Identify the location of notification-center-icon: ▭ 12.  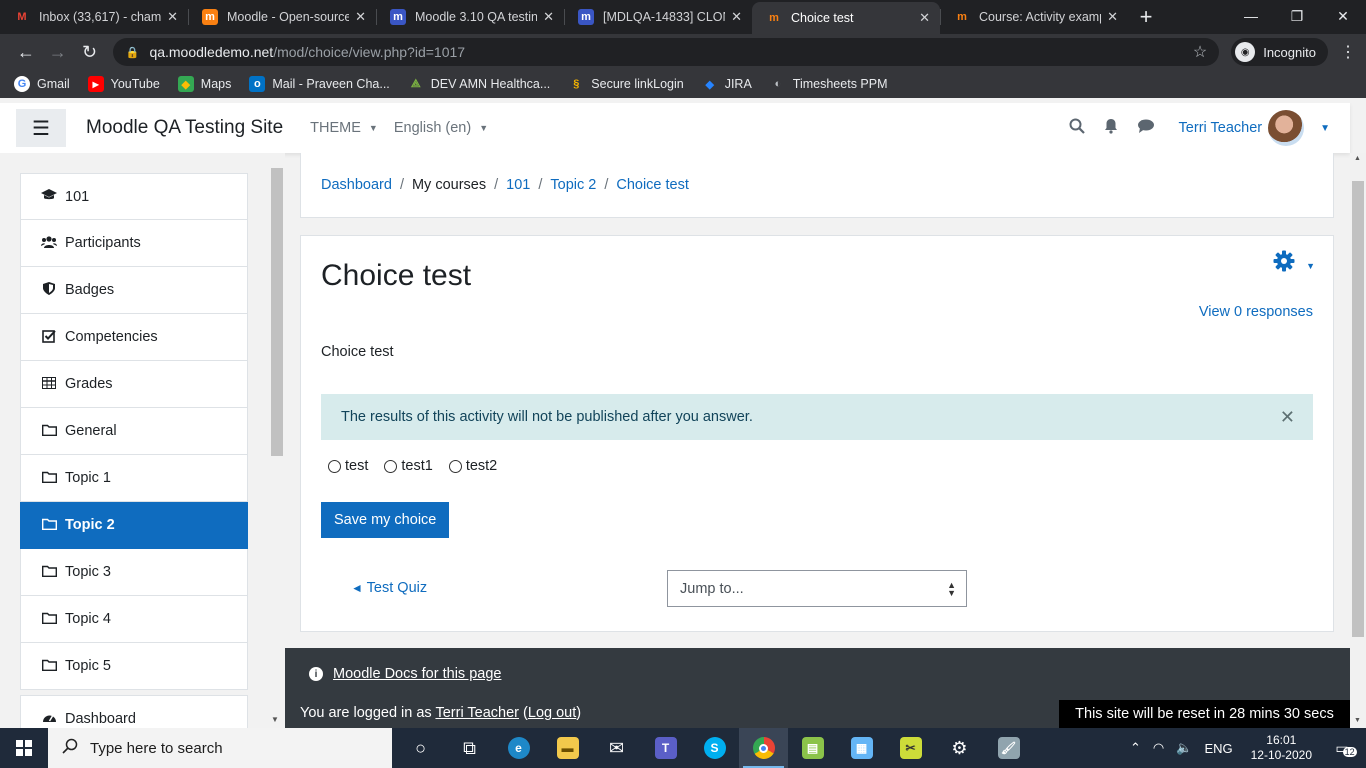
(1346, 748).